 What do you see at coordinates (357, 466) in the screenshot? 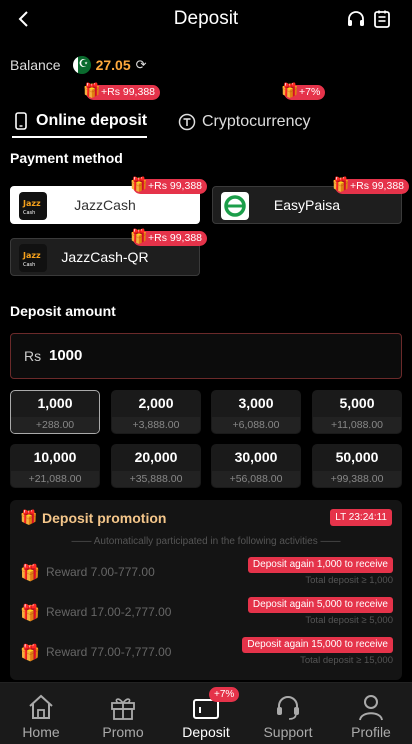
I see `amount-option: 50,000 +99,388.00` at bounding box center [357, 466].